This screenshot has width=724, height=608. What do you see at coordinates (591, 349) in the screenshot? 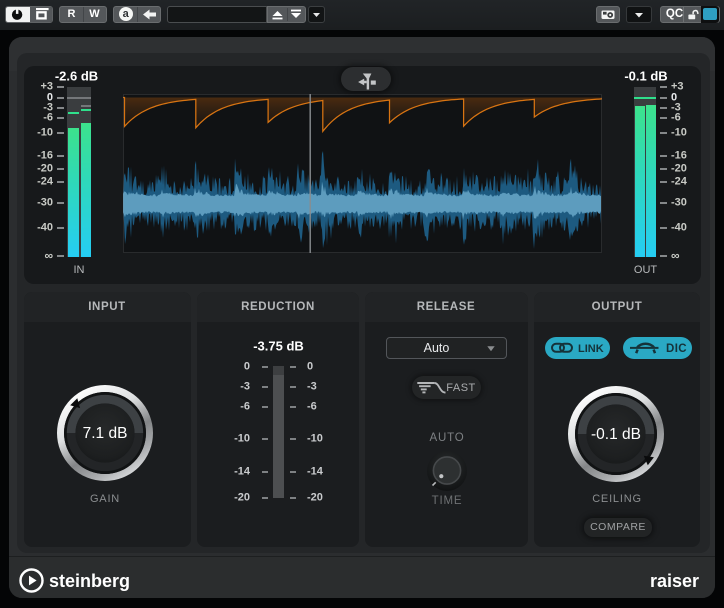
I see `svg-text: LINK` at bounding box center [591, 349].